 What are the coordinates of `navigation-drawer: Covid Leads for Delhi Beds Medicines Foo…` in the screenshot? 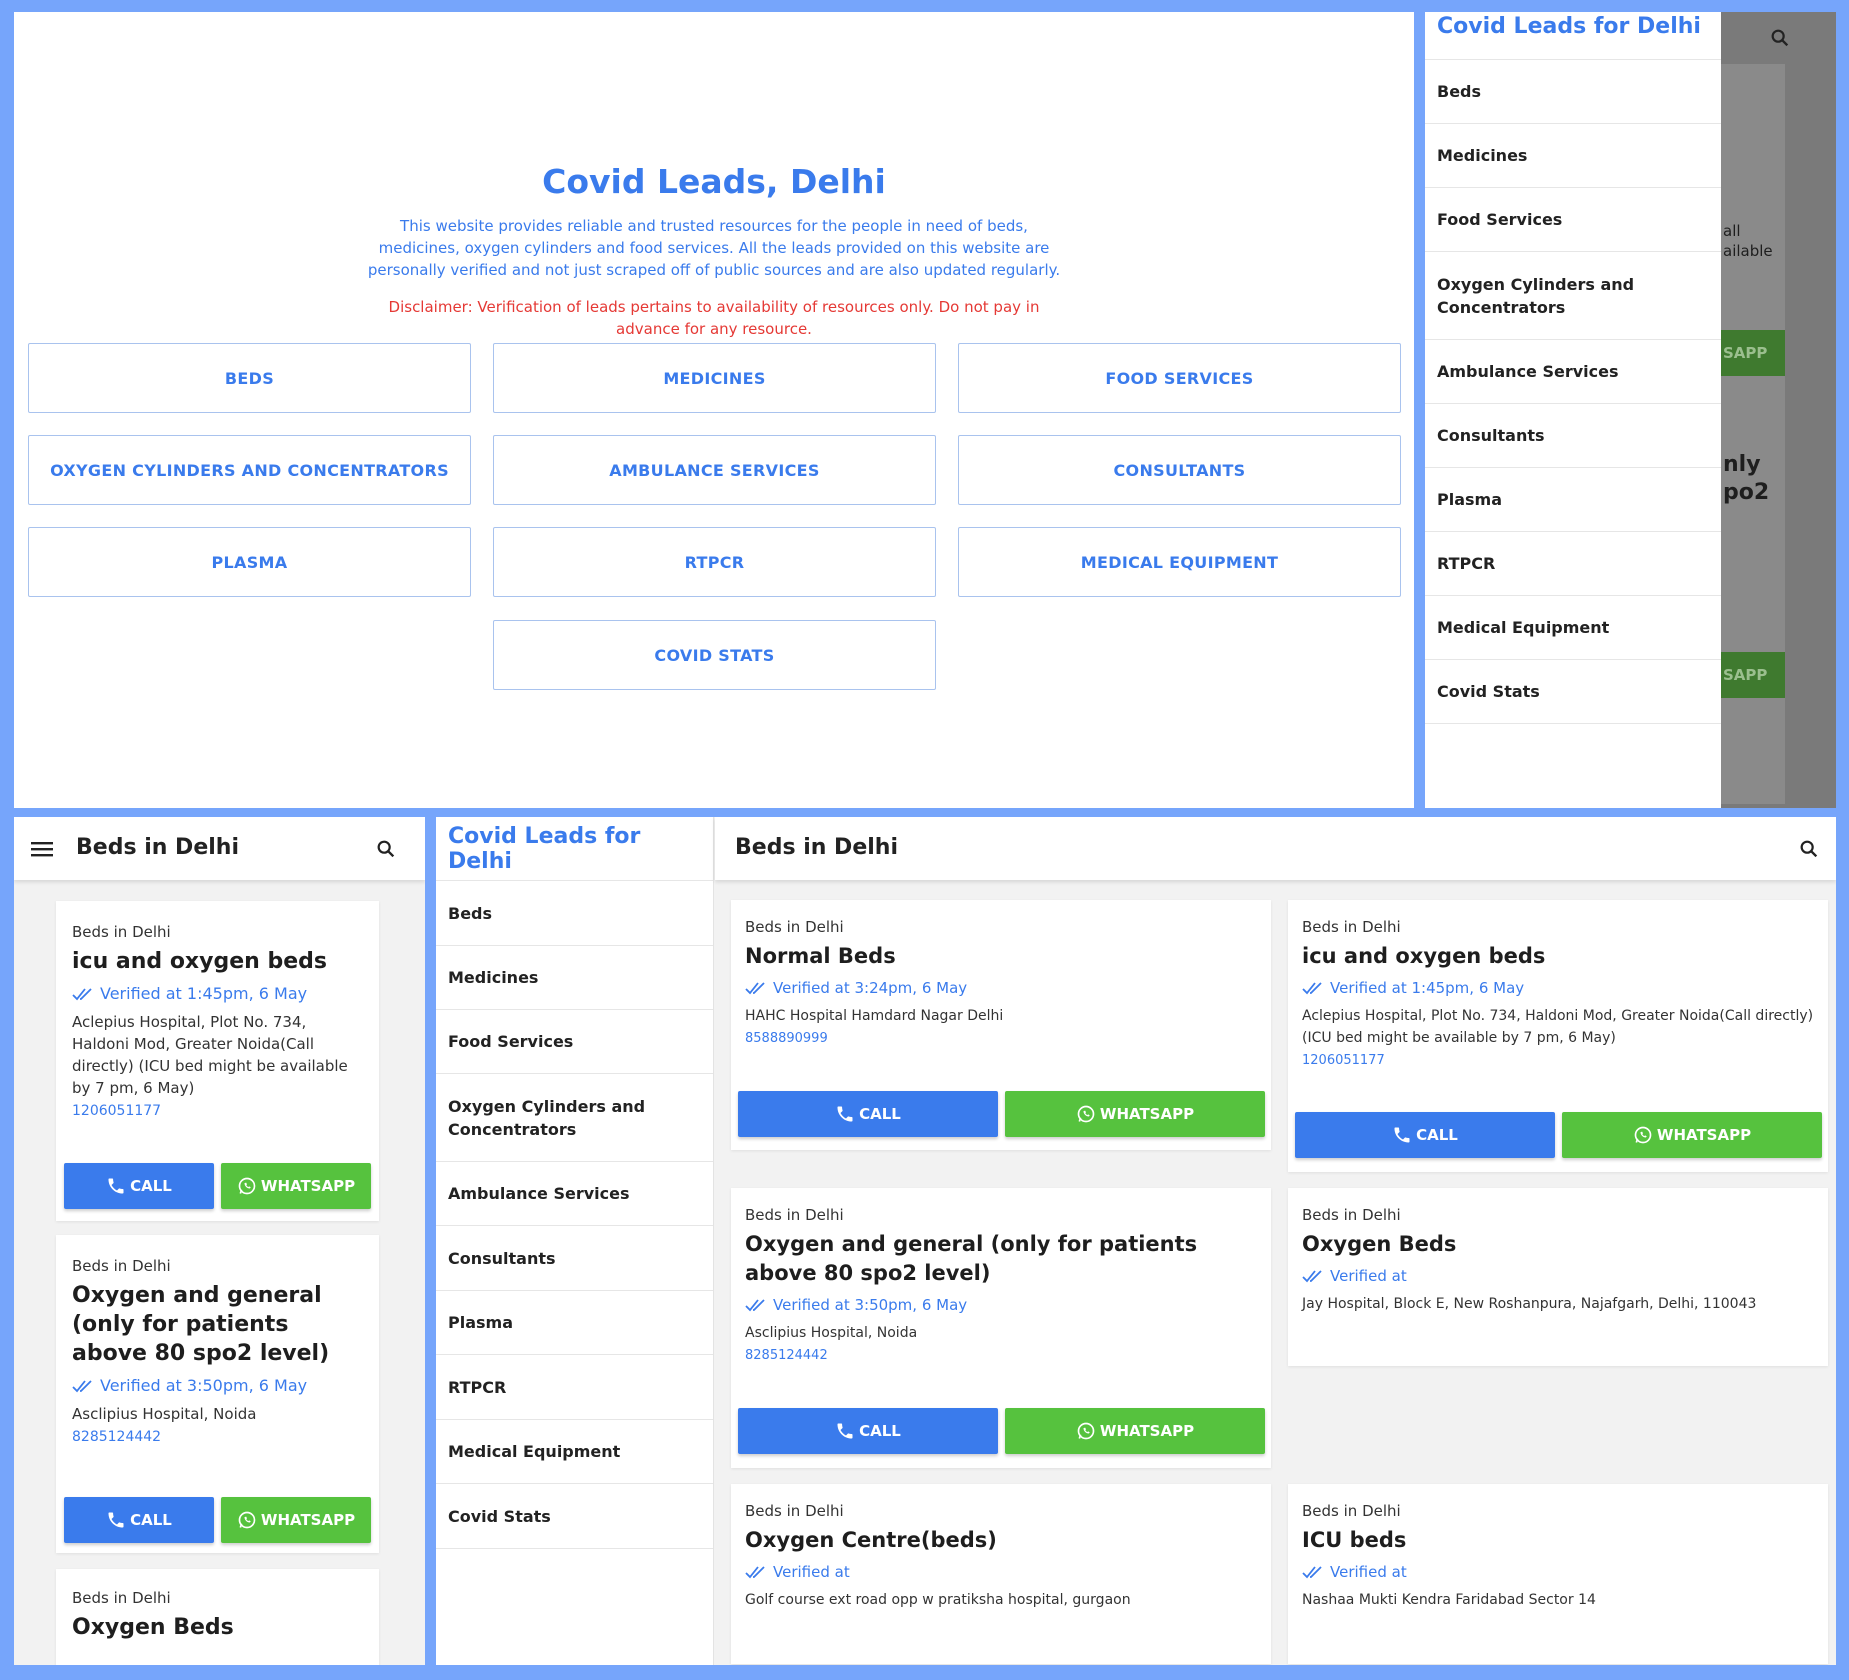 It's located at (1573, 410).